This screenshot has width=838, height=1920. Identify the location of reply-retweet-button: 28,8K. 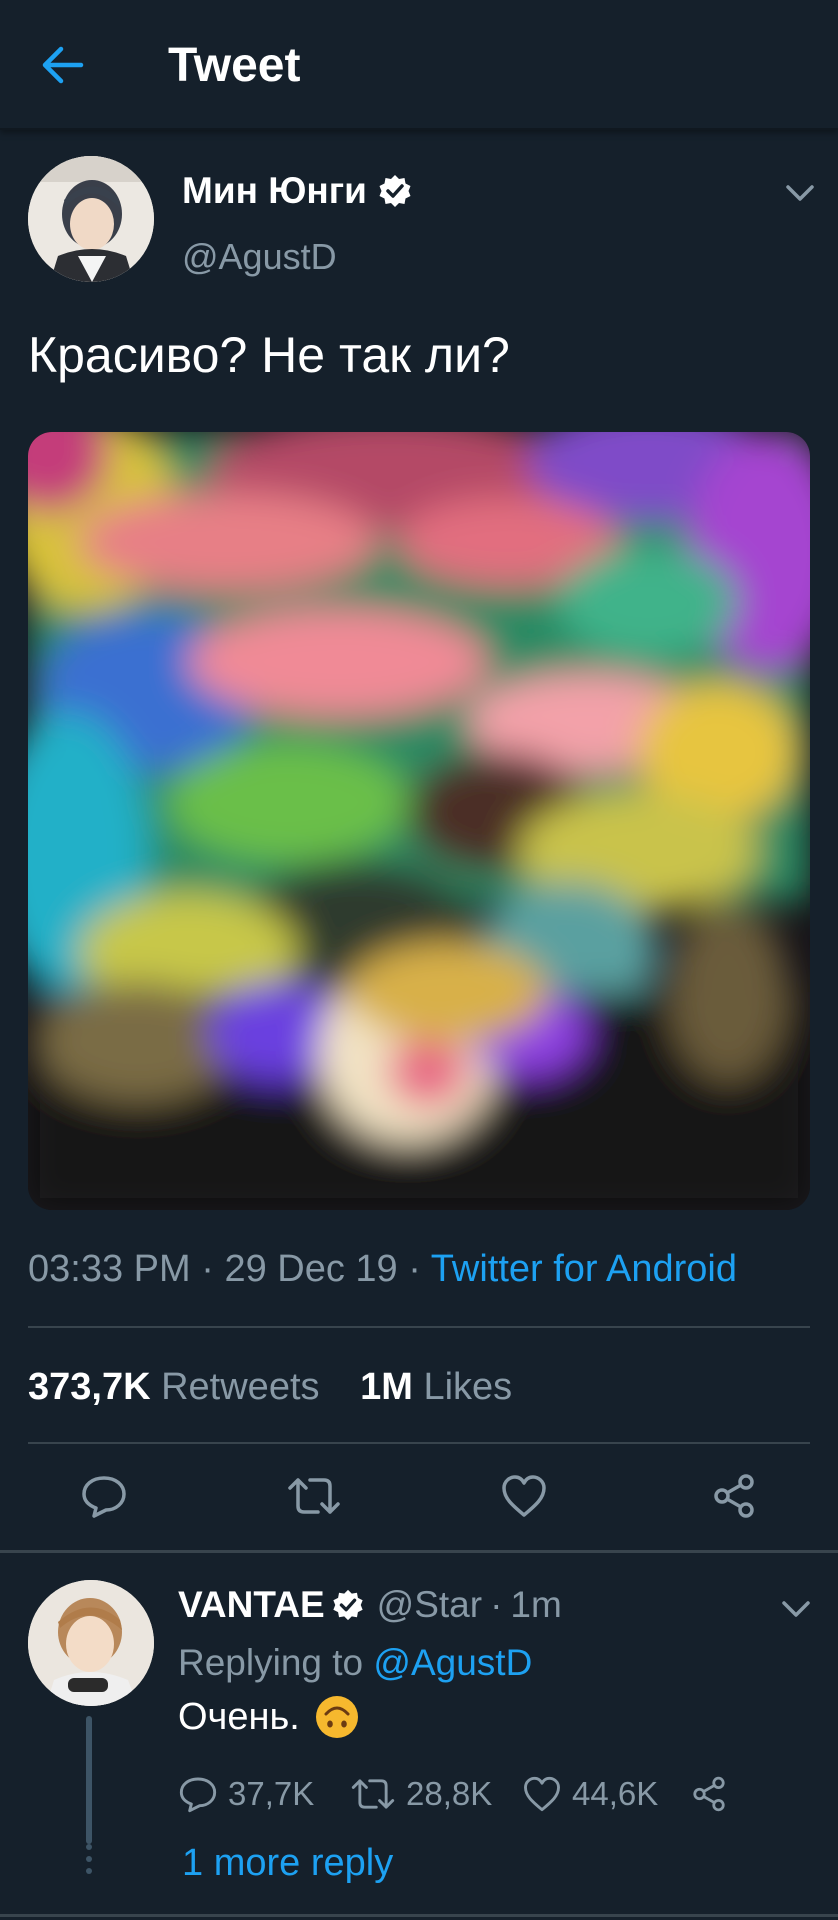
(421, 1794).